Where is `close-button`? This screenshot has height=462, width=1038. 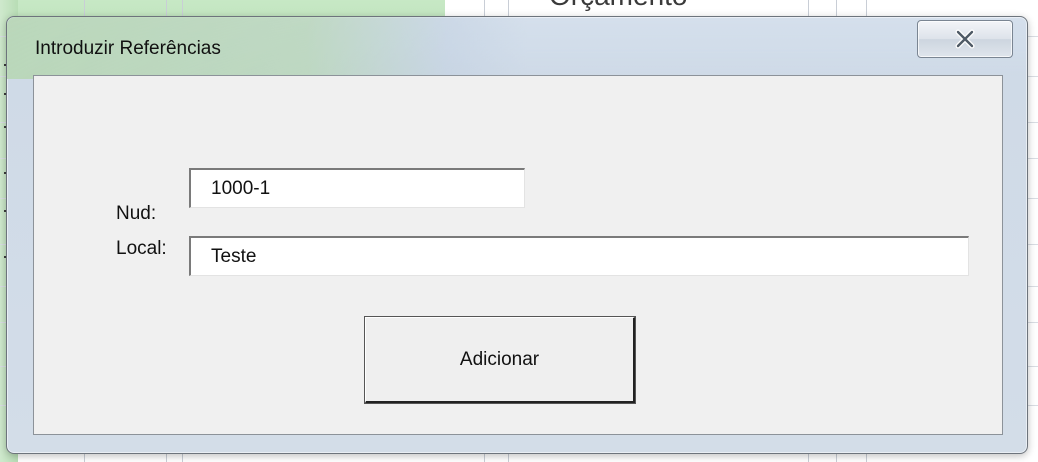 close-button is located at coordinates (965, 39).